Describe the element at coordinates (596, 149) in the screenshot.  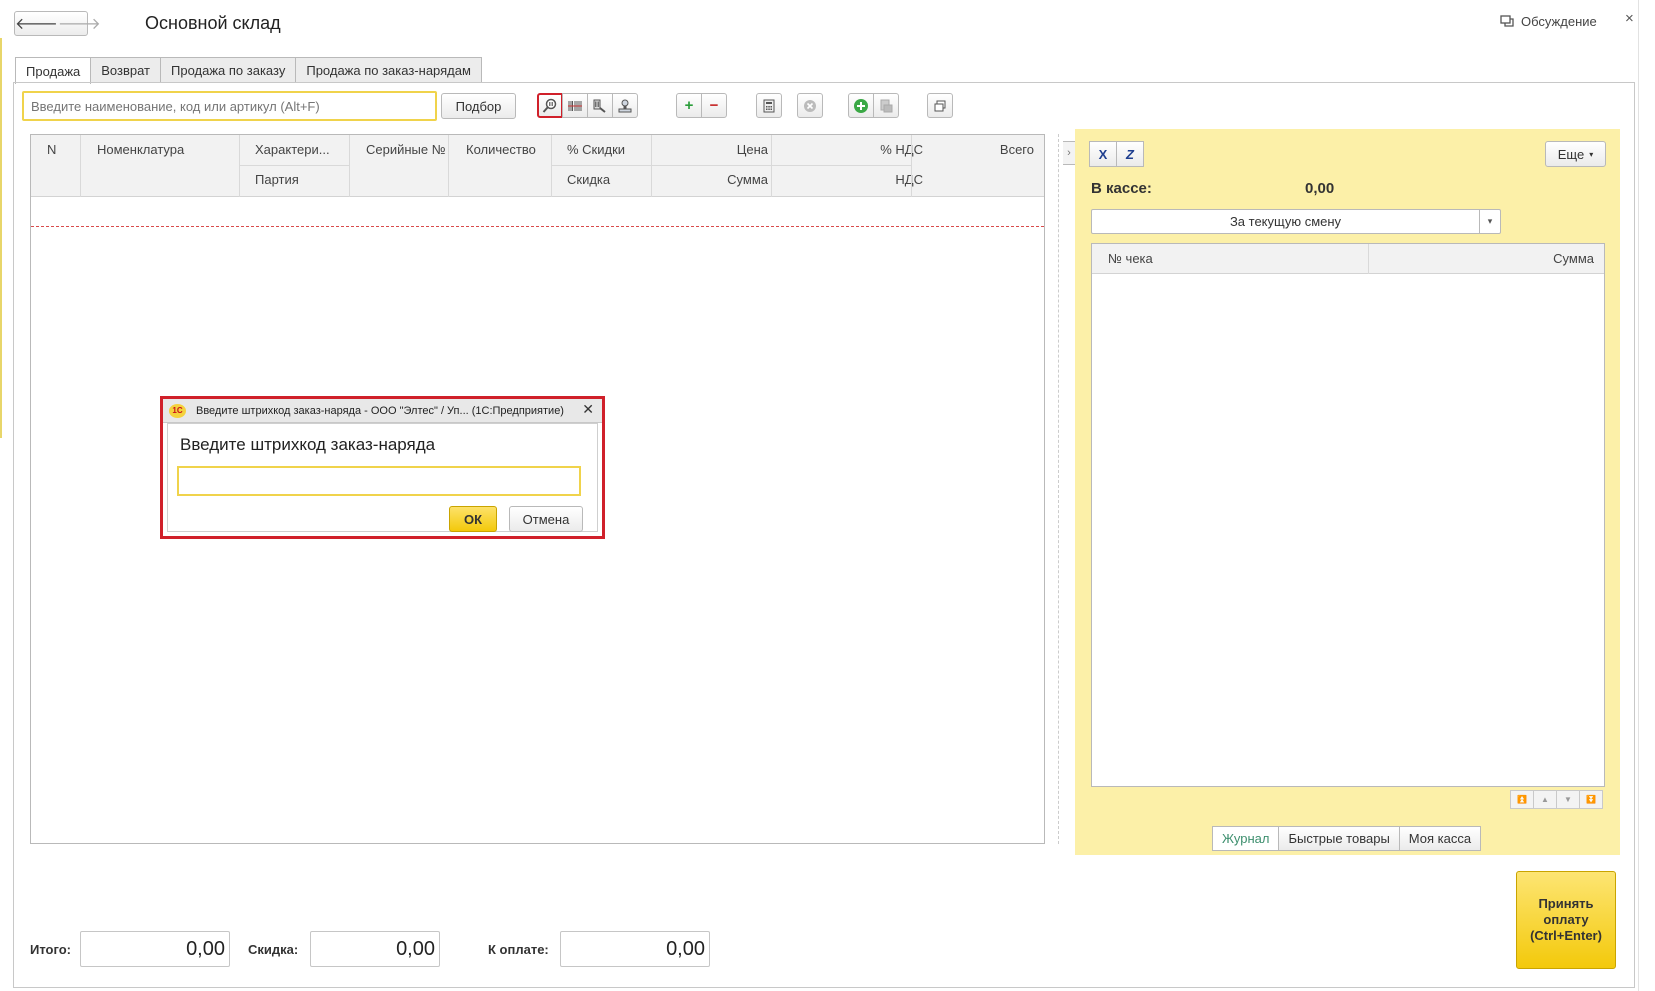
I see `column-discount-pct: % Скидки` at that location.